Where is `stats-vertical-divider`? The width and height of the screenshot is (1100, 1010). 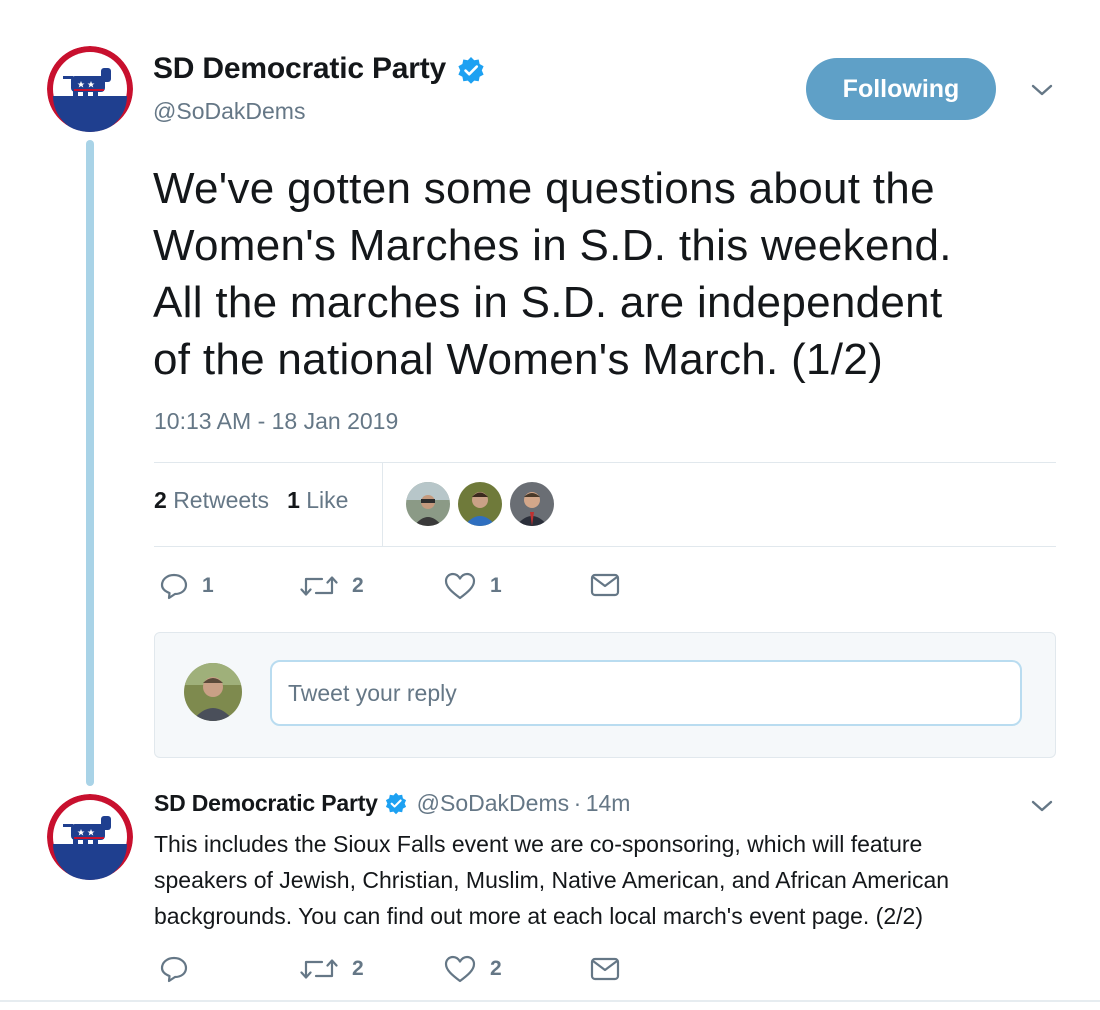
stats-vertical-divider is located at coordinates (382, 505).